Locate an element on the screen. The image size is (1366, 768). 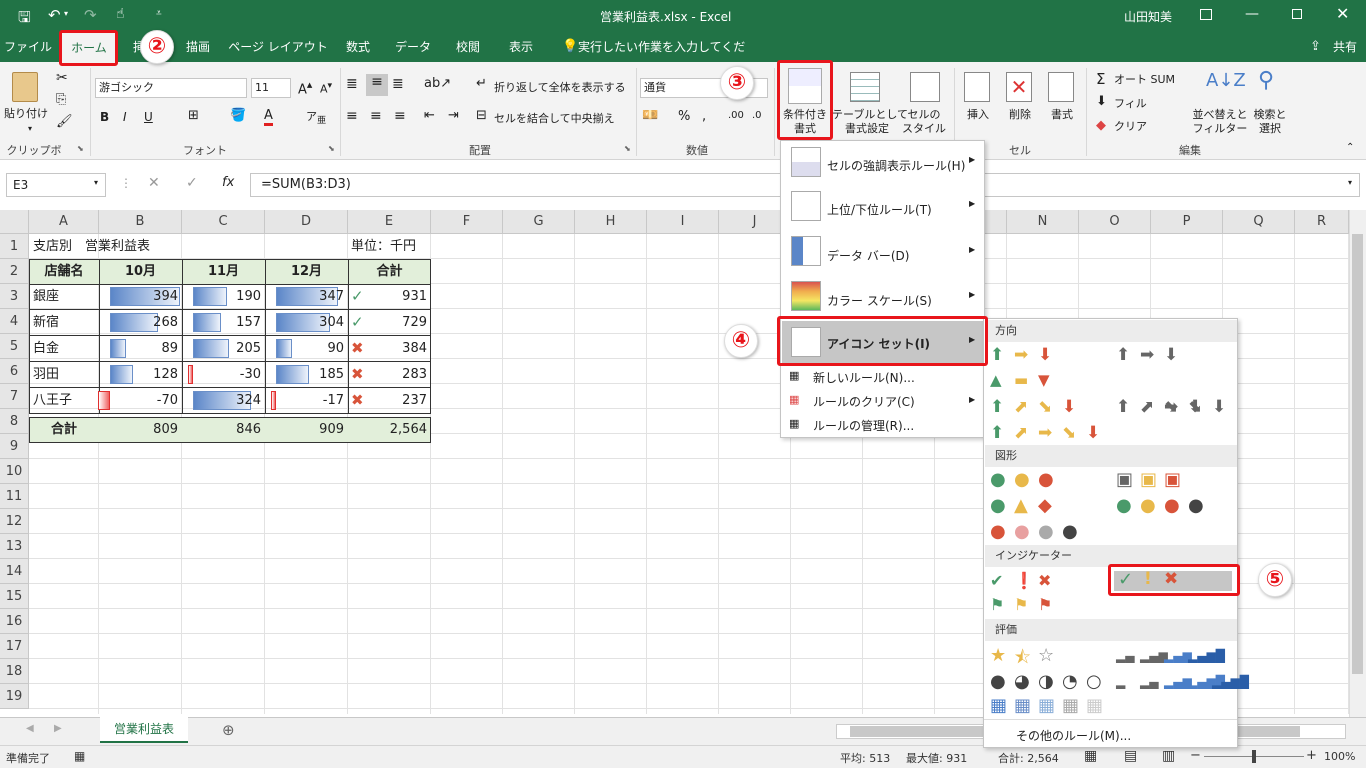
paste-icon is located at coordinates (25, 87).